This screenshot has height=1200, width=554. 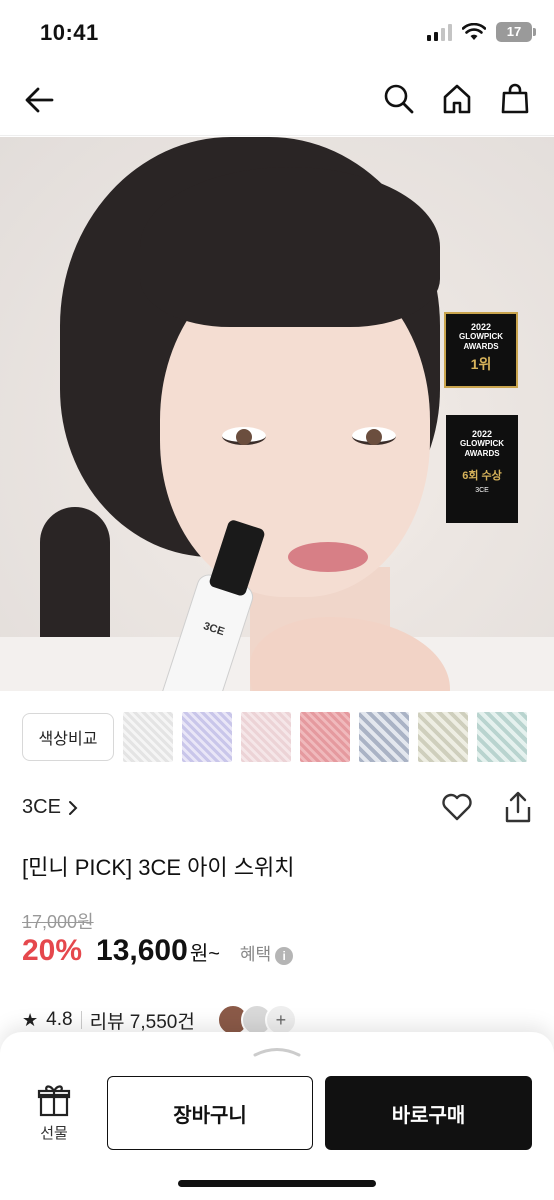 What do you see at coordinates (457, 807) in the screenshot?
I see `heart-icon` at bounding box center [457, 807].